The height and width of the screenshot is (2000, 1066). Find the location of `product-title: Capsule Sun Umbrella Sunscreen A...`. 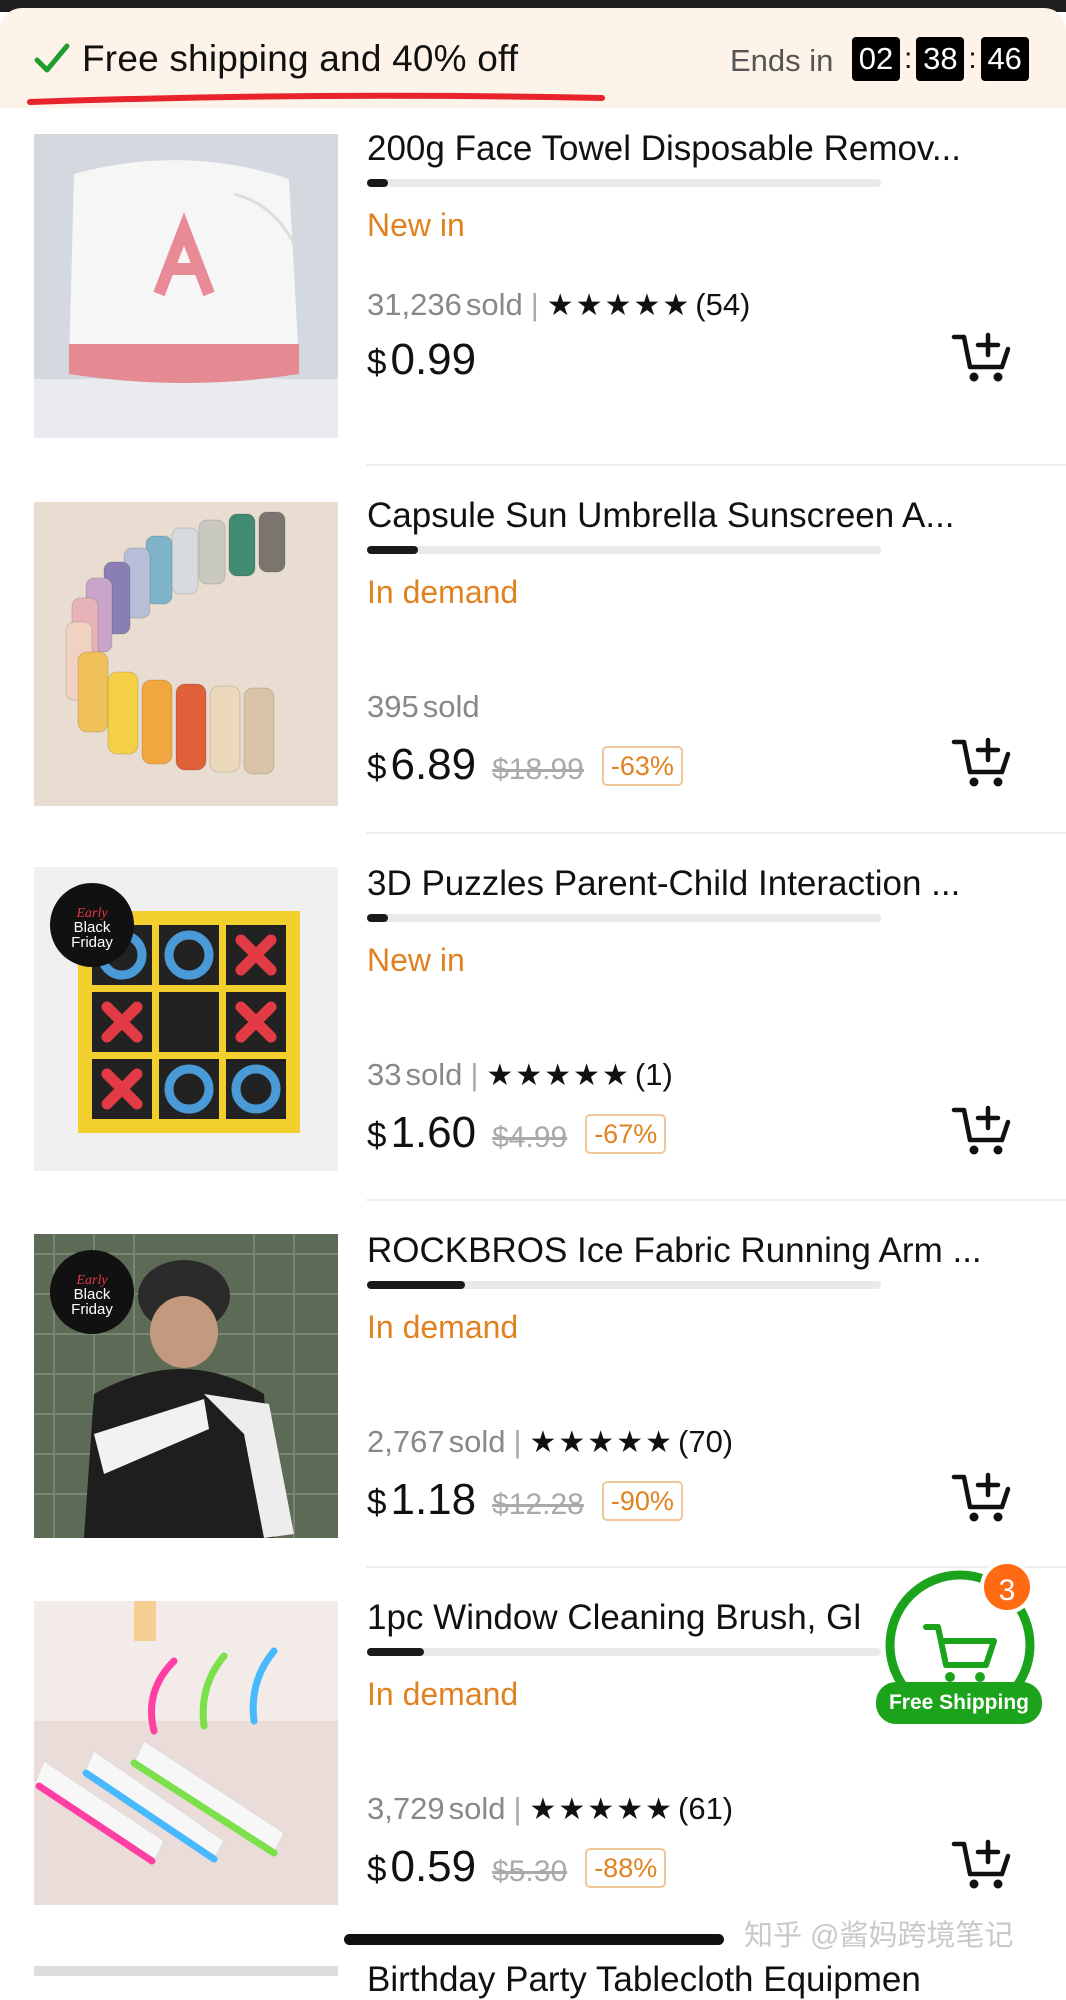

product-title: Capsule Sun Umbrella Sunscreen A... is located at coordinates (661, 516).